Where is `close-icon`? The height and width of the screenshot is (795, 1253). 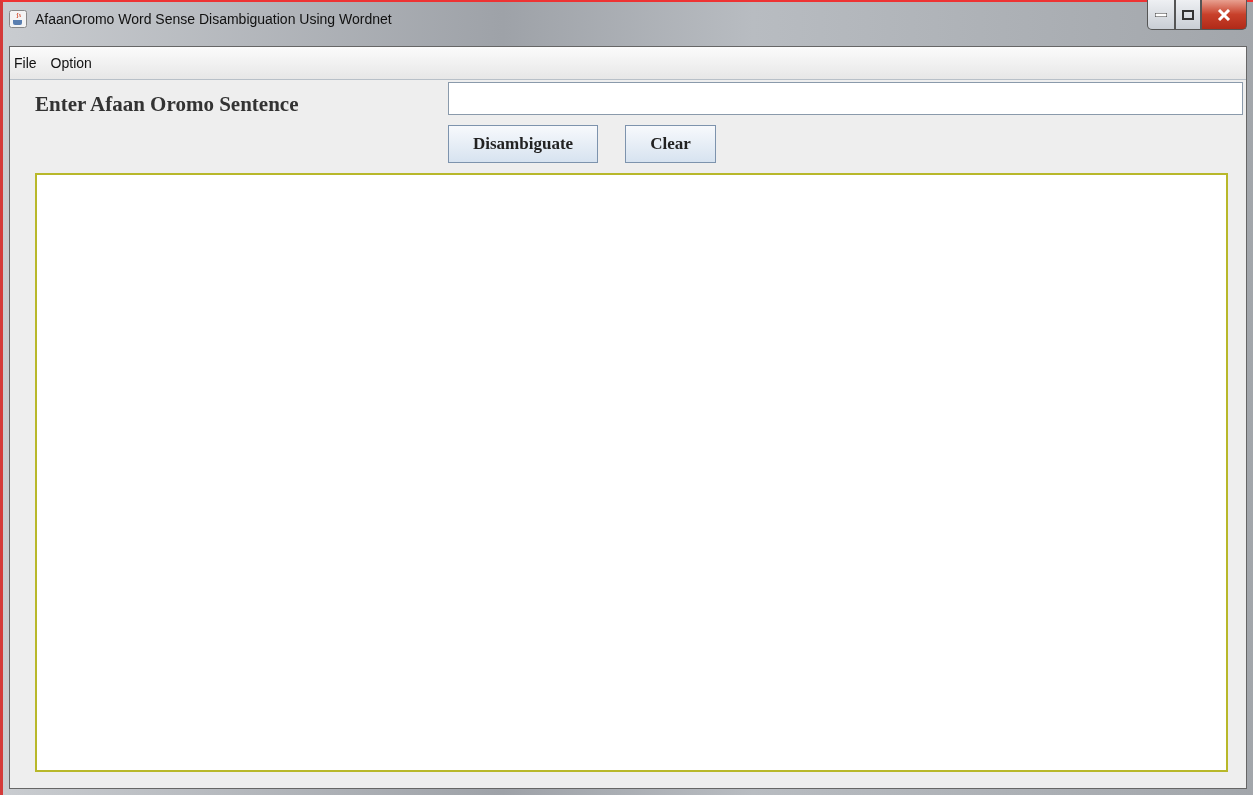 close-icon is located at coordinates (1224, 14).